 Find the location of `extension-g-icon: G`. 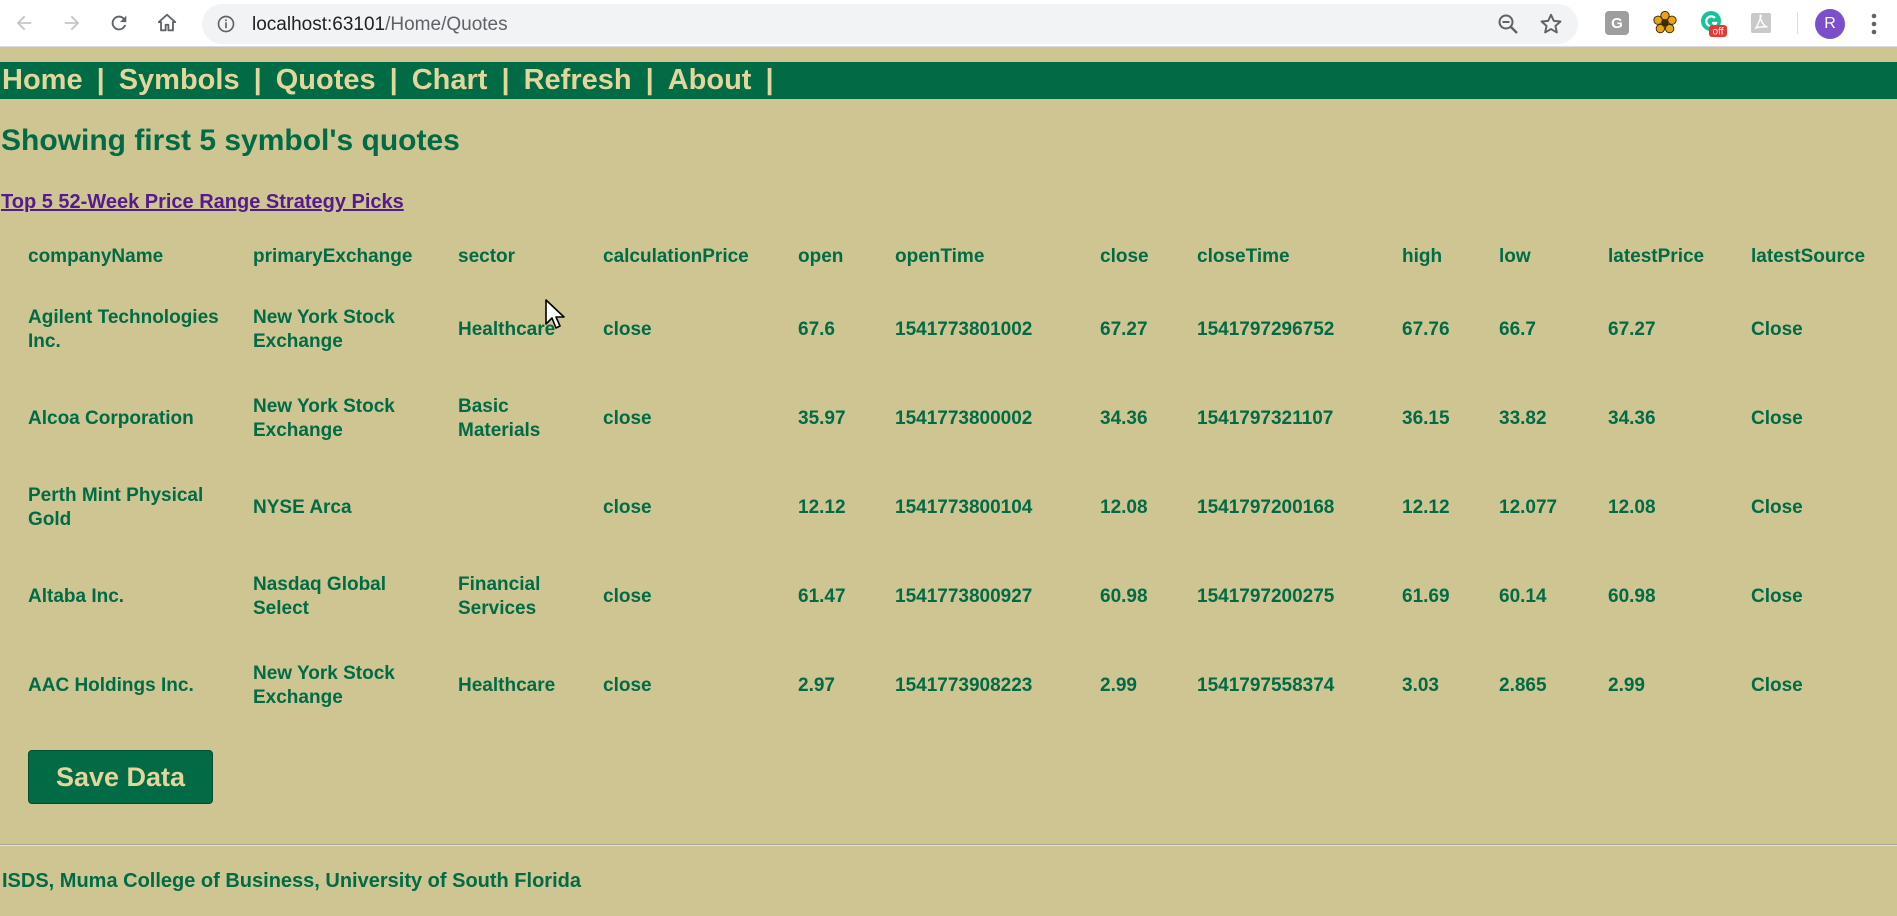

extension-g-icon: G is located at coordinates (1617, 23).